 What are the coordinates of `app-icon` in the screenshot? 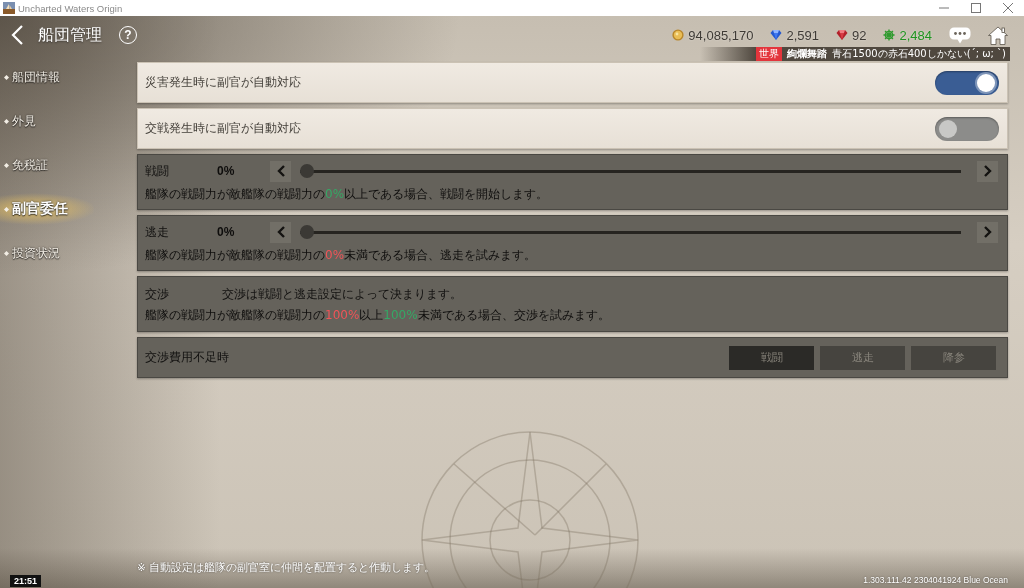 It's located at (9, 8).